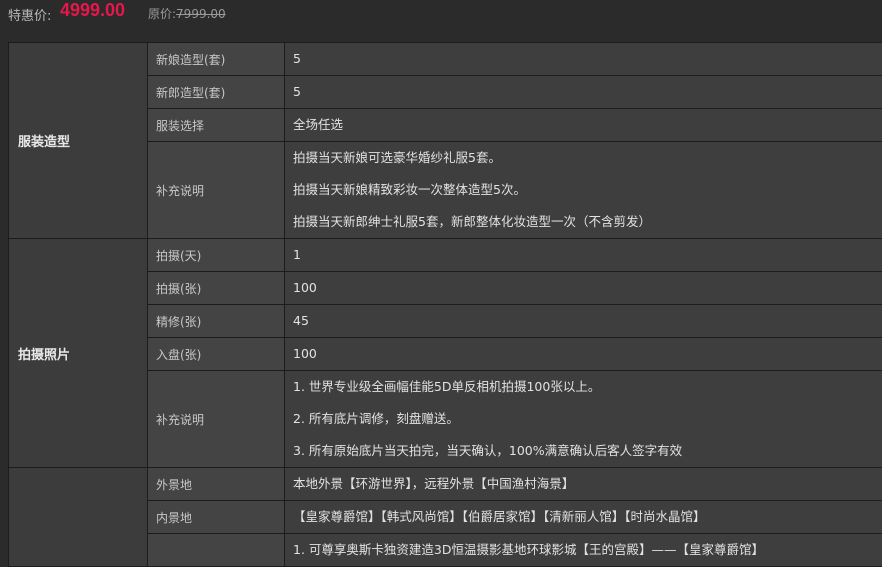  Describe the element at coordinates (216, 484) in the screenshot. I see `spec-key: 外景地` at that location.